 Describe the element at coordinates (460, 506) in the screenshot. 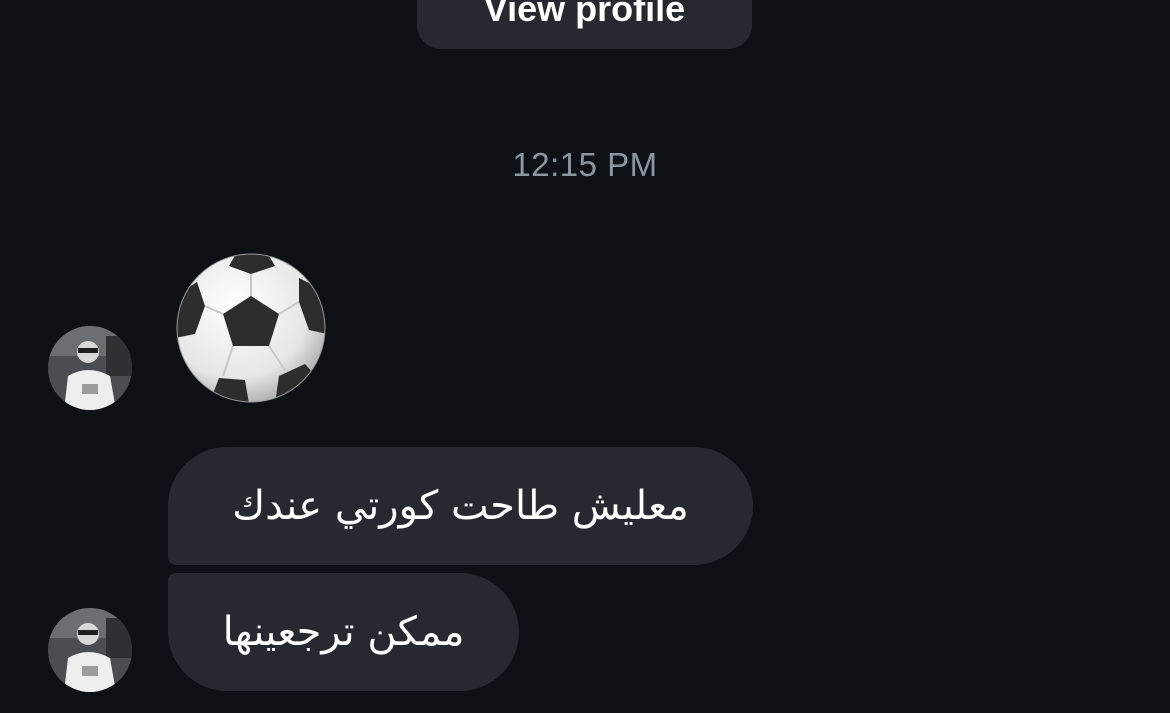

I see `message-bubble: معليش طاحت كورتي عندك` at that location.